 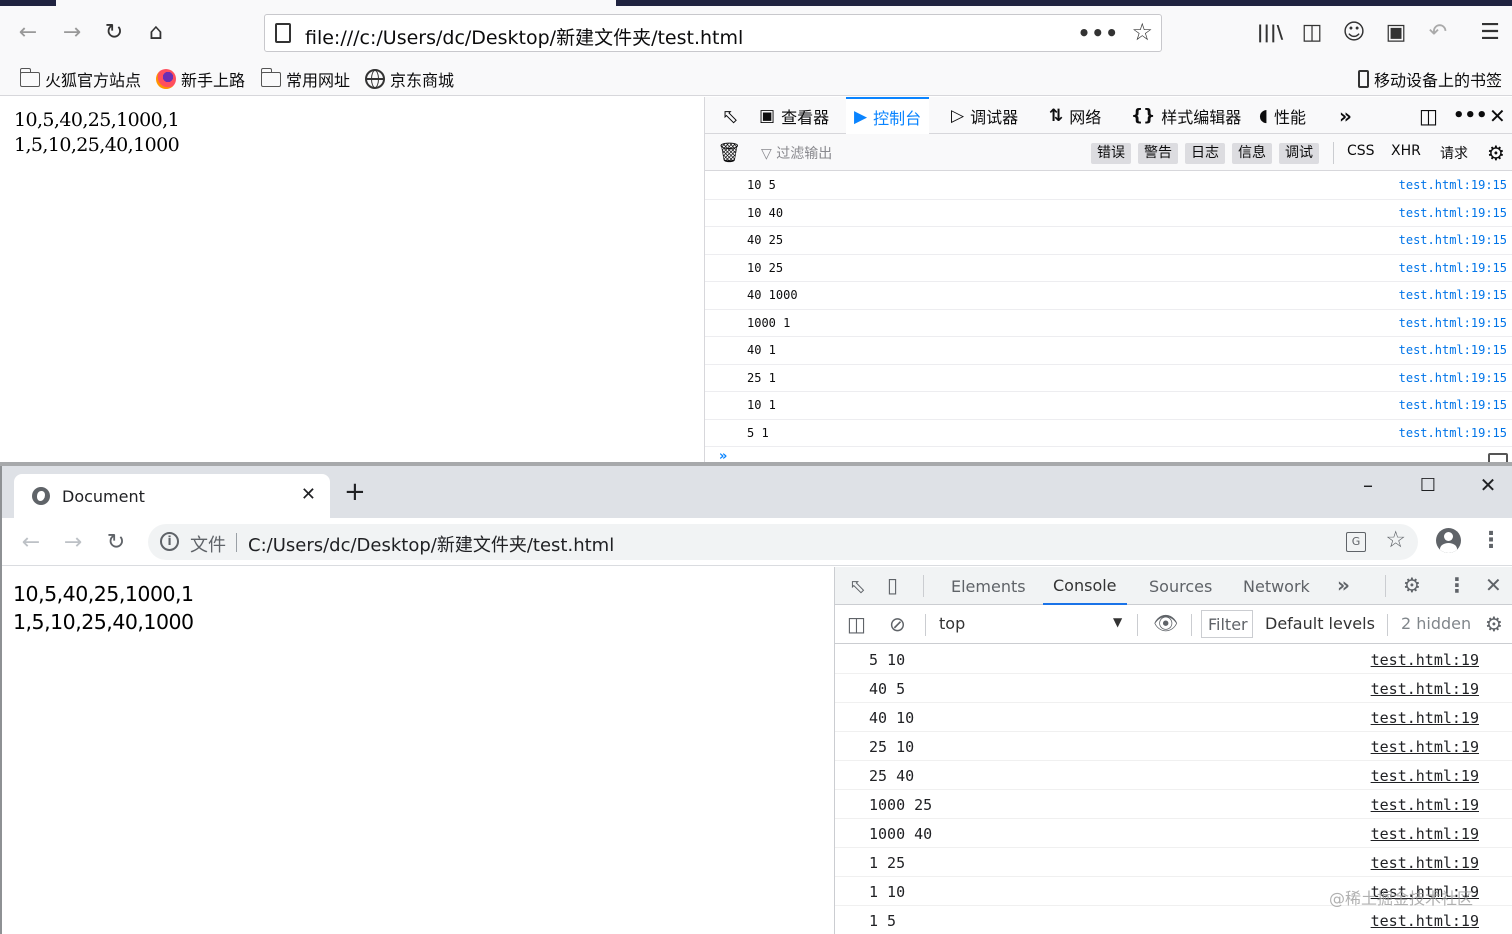 I want to click on close-tab-icon: ✕, so click(x=308, y=494).